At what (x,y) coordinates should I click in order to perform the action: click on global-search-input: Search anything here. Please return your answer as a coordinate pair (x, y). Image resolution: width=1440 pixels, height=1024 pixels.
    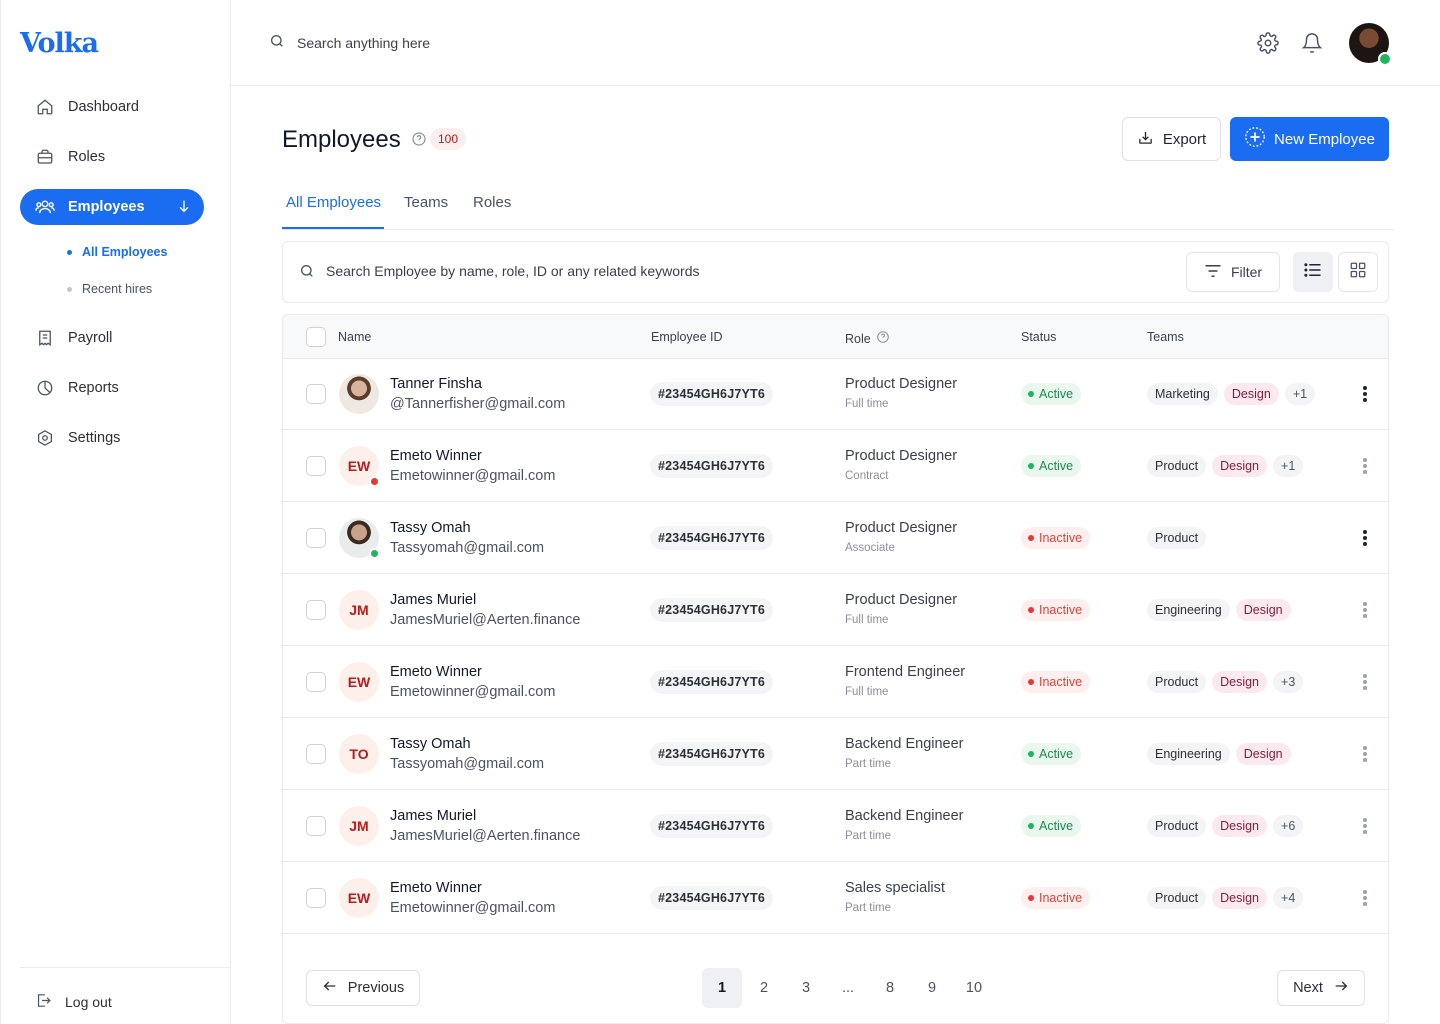
    Looking at the image, I should click on (363, 43).